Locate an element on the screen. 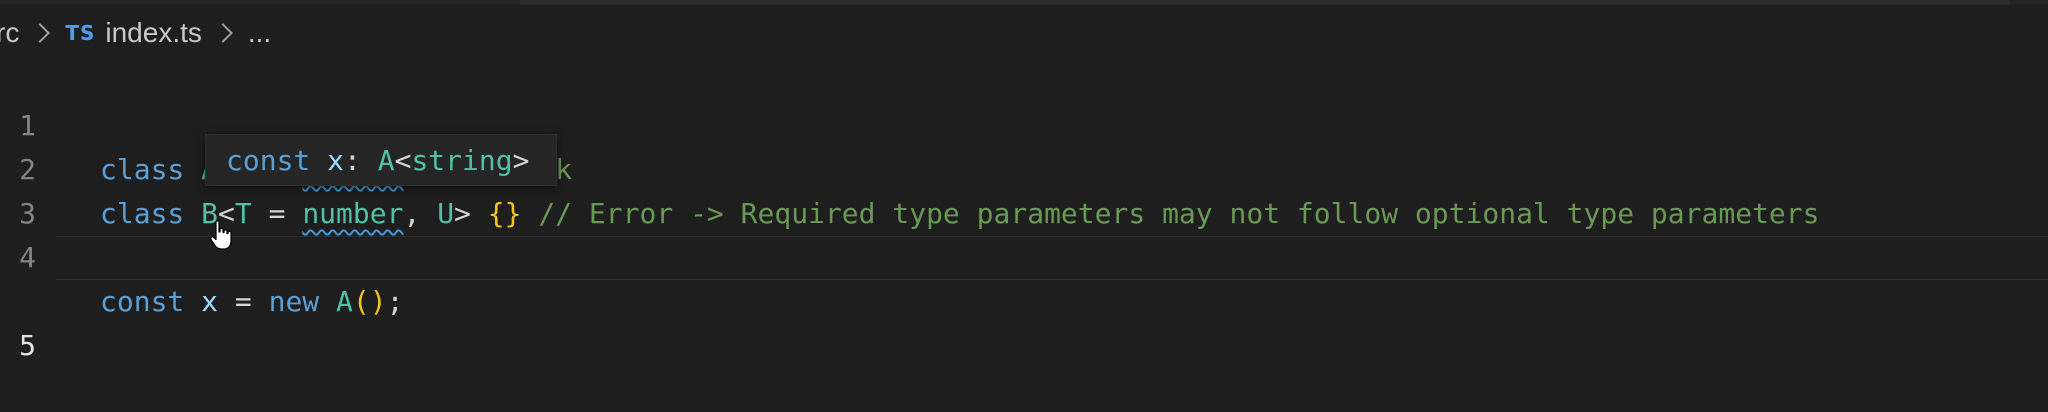  paren-open: ( is located at coordinates (361, 301).